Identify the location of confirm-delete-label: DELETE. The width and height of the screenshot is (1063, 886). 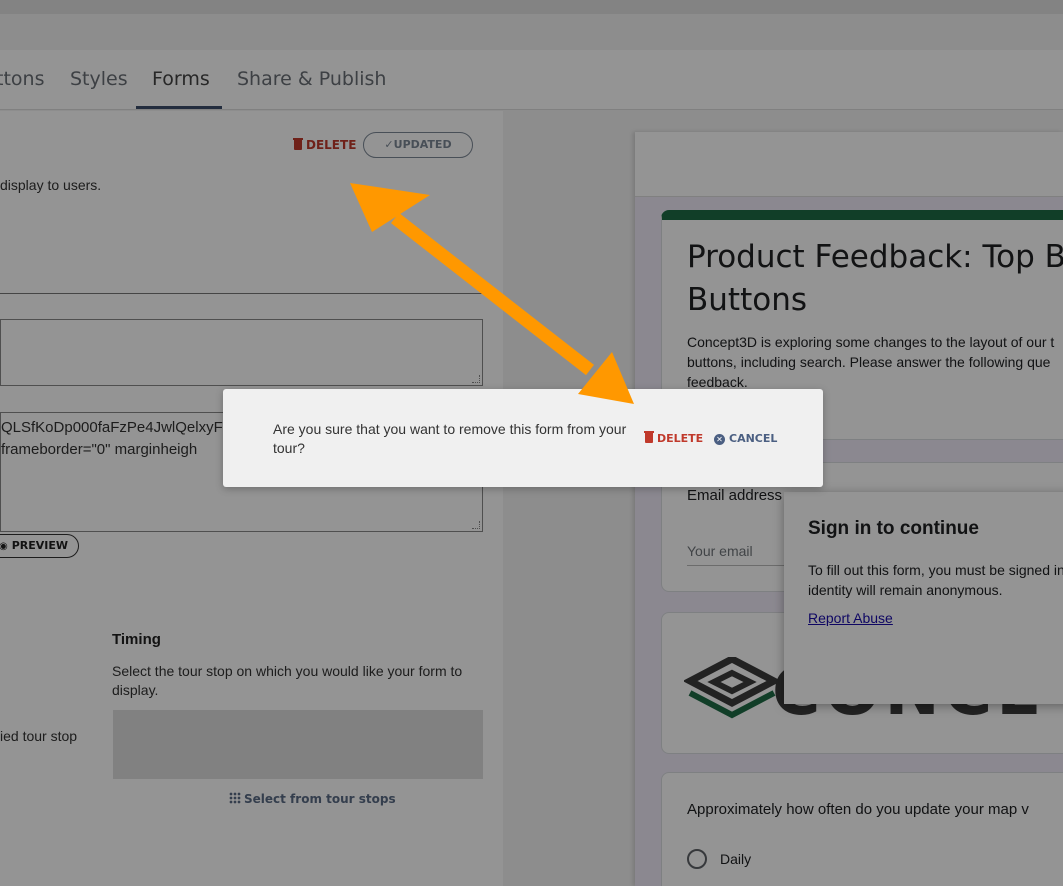
(680, 438).